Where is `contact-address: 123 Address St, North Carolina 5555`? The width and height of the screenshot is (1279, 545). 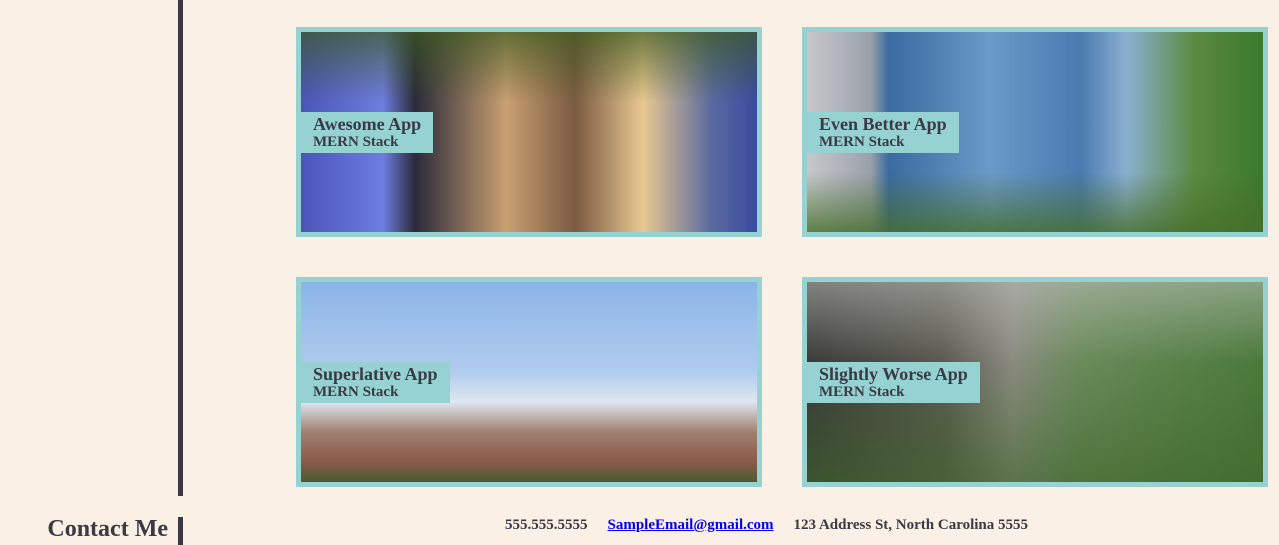 contact-address: 123 Address St, North Carolina 5555 is located at coordinates (911, 525).